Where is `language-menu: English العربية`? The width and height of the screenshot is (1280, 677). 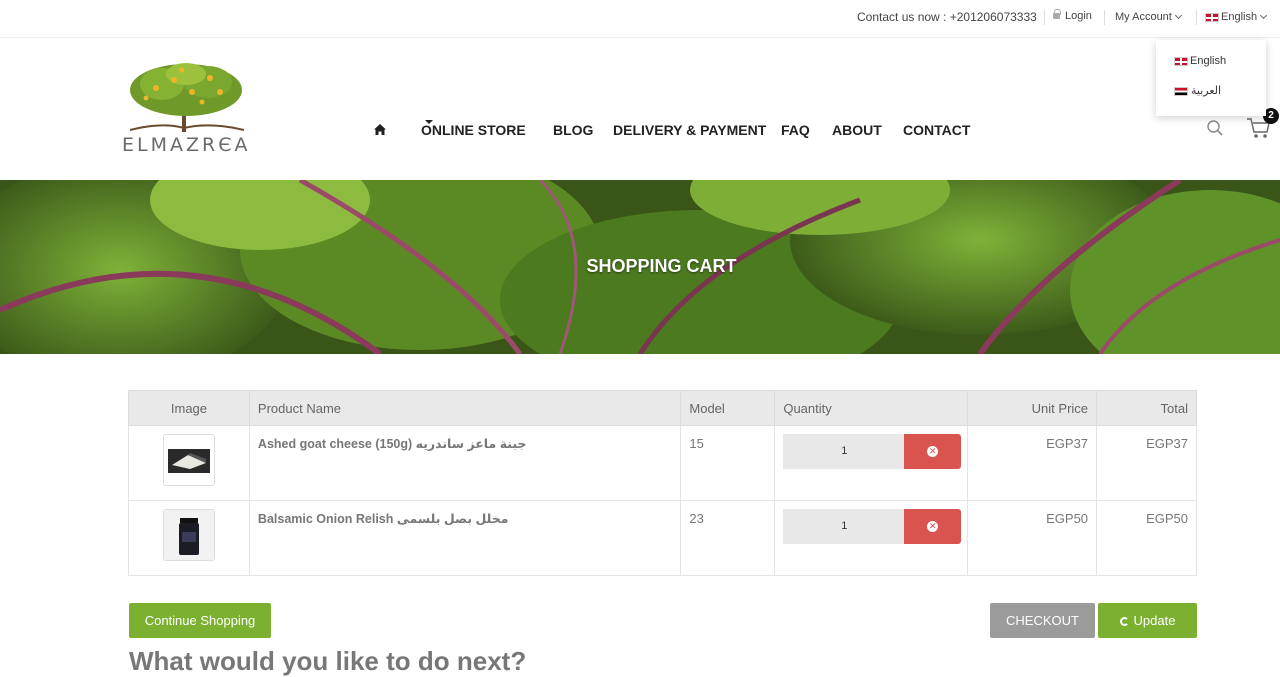 language-menu: English العربية is located at coordinates (1211, 78).